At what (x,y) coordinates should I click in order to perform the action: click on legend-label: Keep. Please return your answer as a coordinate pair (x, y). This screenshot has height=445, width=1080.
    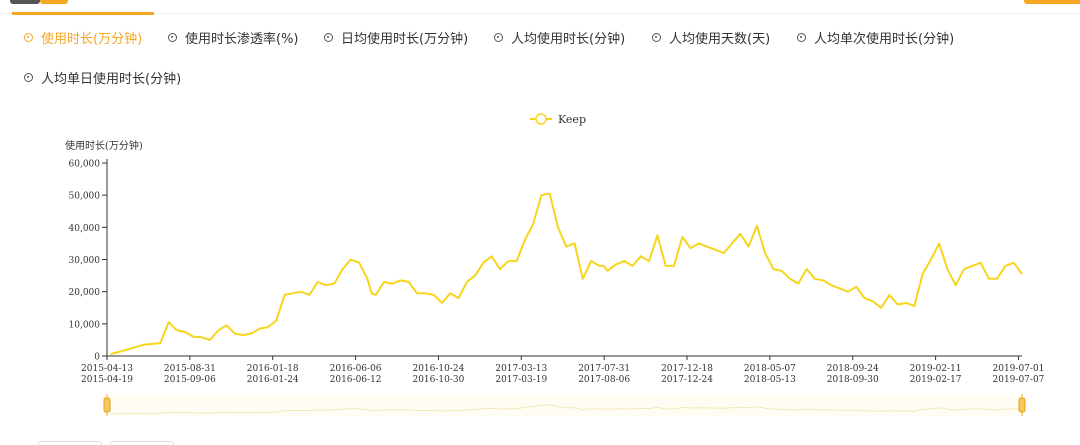
    Looking at the image, I should click on (572, 119).